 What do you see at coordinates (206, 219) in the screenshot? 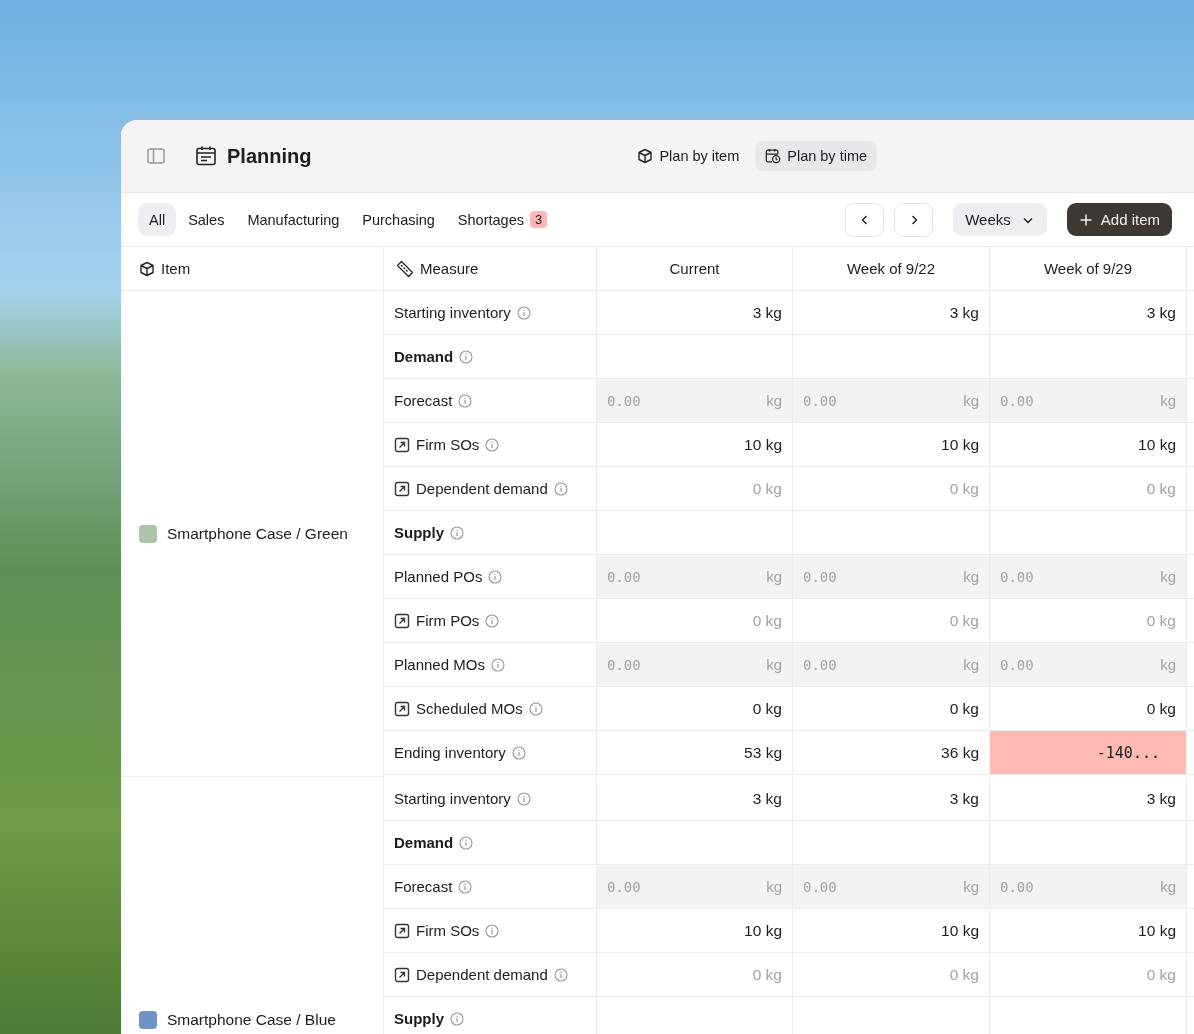
I see `filter-tab: Sales` at bounding box center [206, 219].